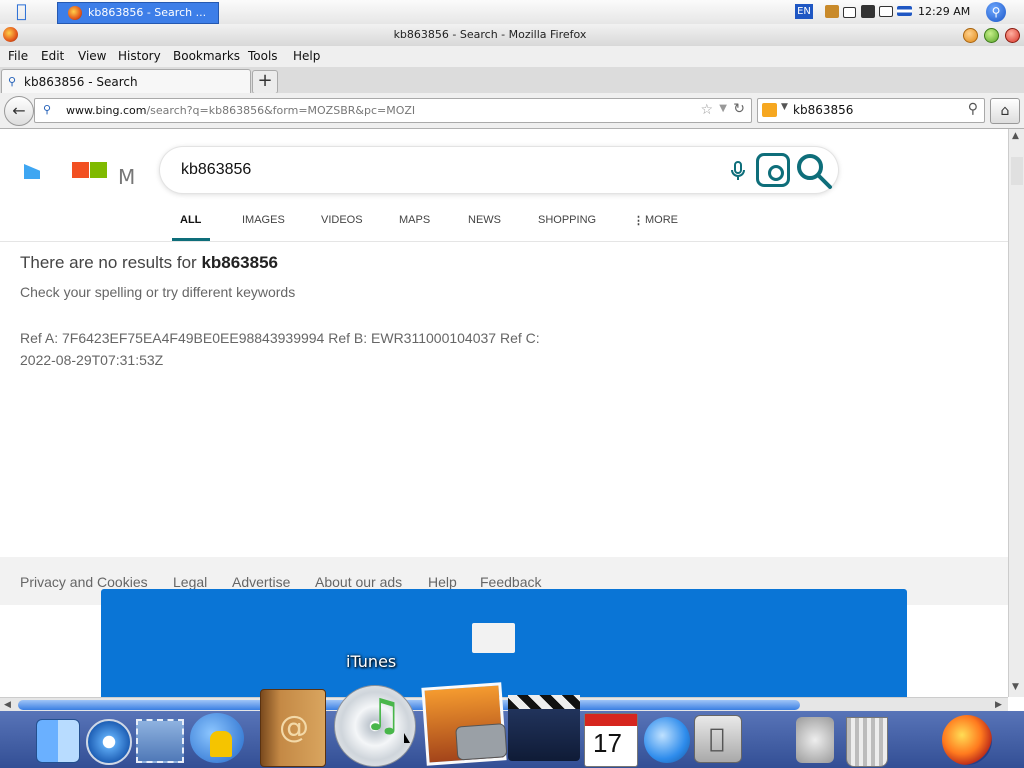  I want to click on menu-file: File, so click(18, 56).